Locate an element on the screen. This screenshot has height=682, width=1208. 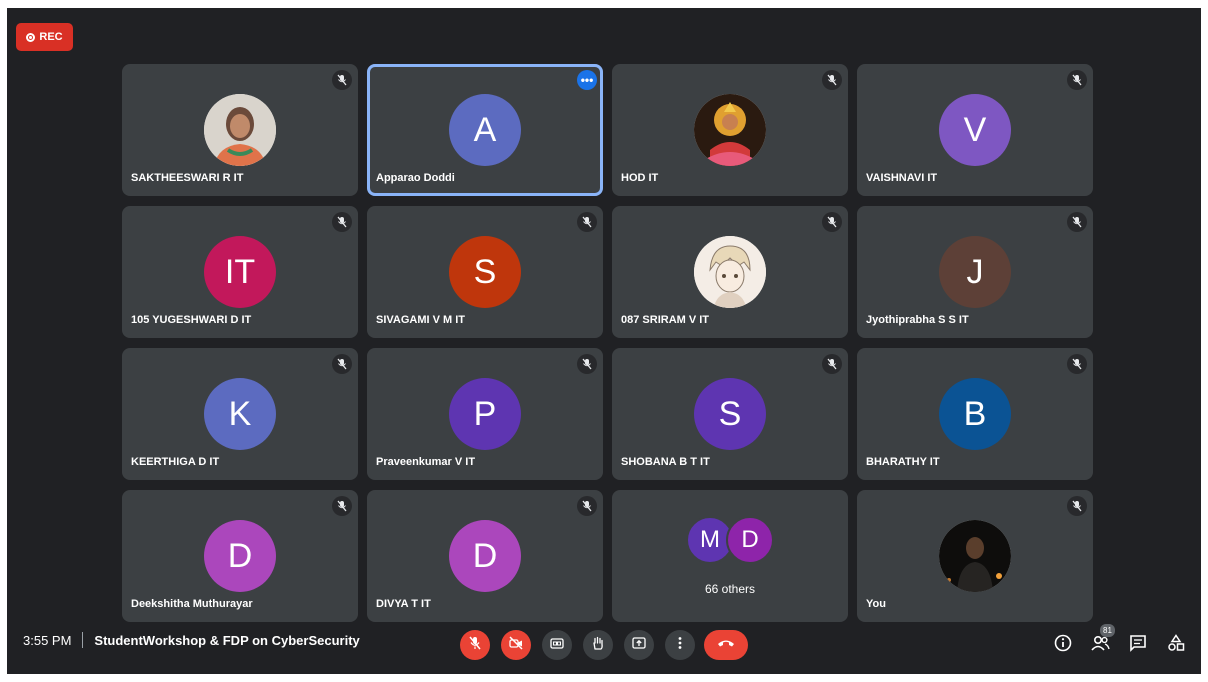
participant-name: SIVAGAMI V M IT is located at coordinates (421, 320).